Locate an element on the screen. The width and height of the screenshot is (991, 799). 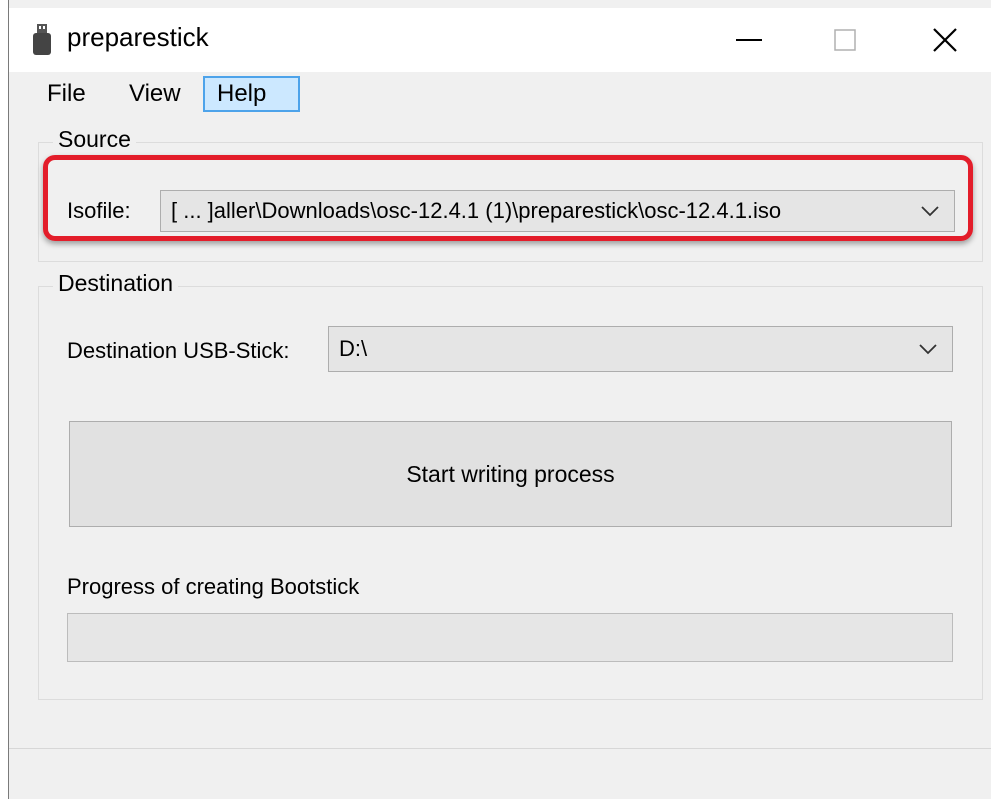
window-top-edge is located at coordinates (500, 4).